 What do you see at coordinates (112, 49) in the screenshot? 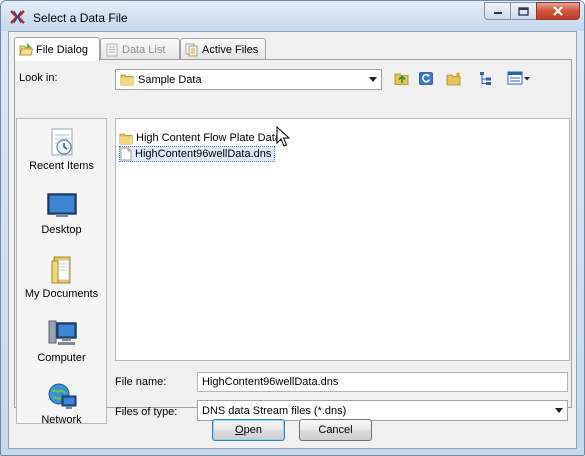
I see `list-page-icon` at bounding box center [112, 49].